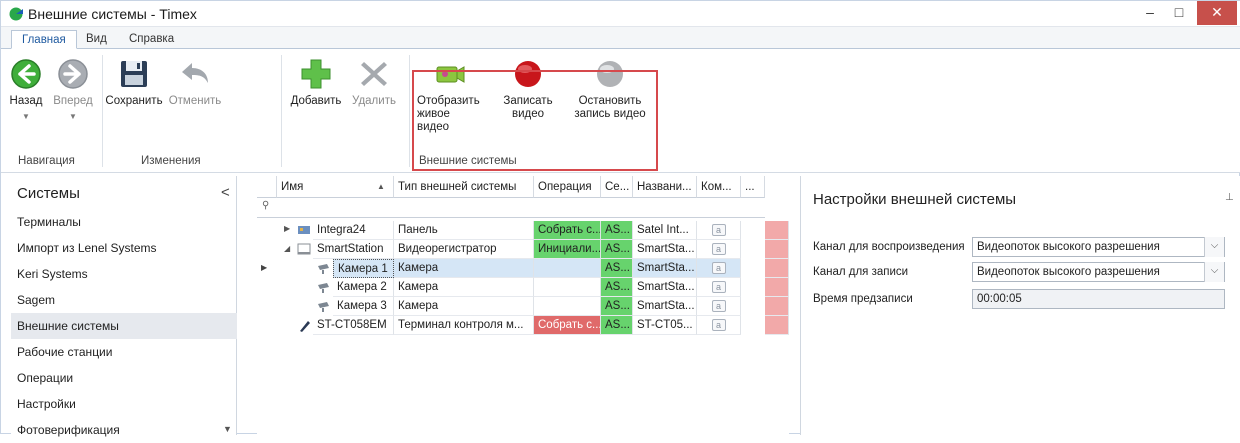 This screenshot has height=443, width=1240. What do you see at coordinates (48, 193) in the screenshot?
I see `sidebar-title: Системы` at bounding box center [48, 193].